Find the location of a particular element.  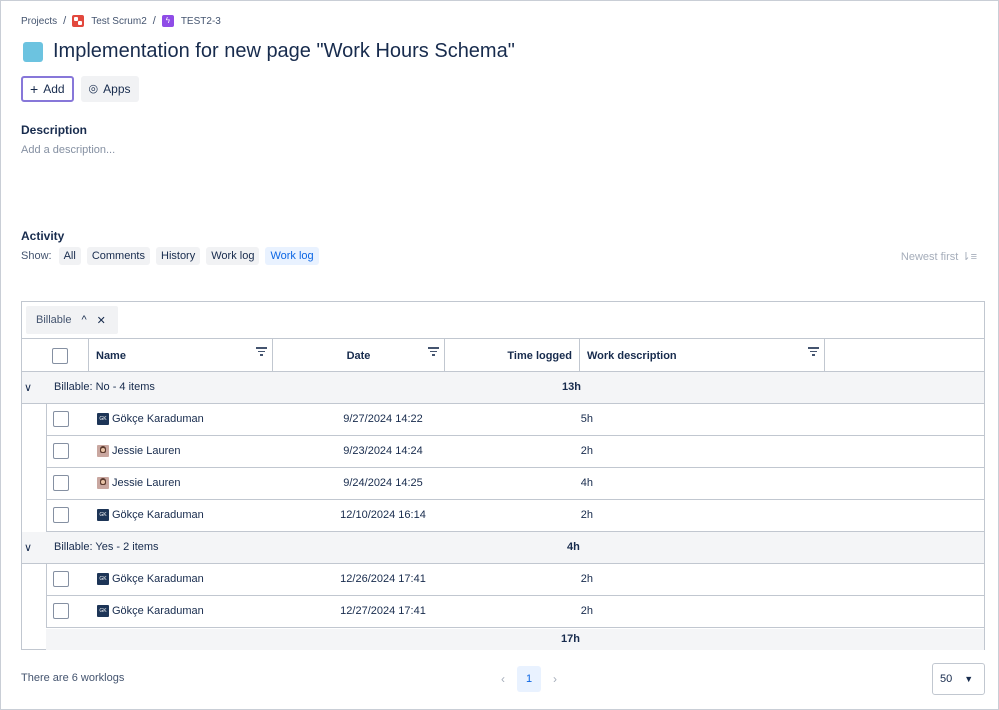

breadcrumb-issue: ϟ TEST2-3 is located at coordinates (191, 21).